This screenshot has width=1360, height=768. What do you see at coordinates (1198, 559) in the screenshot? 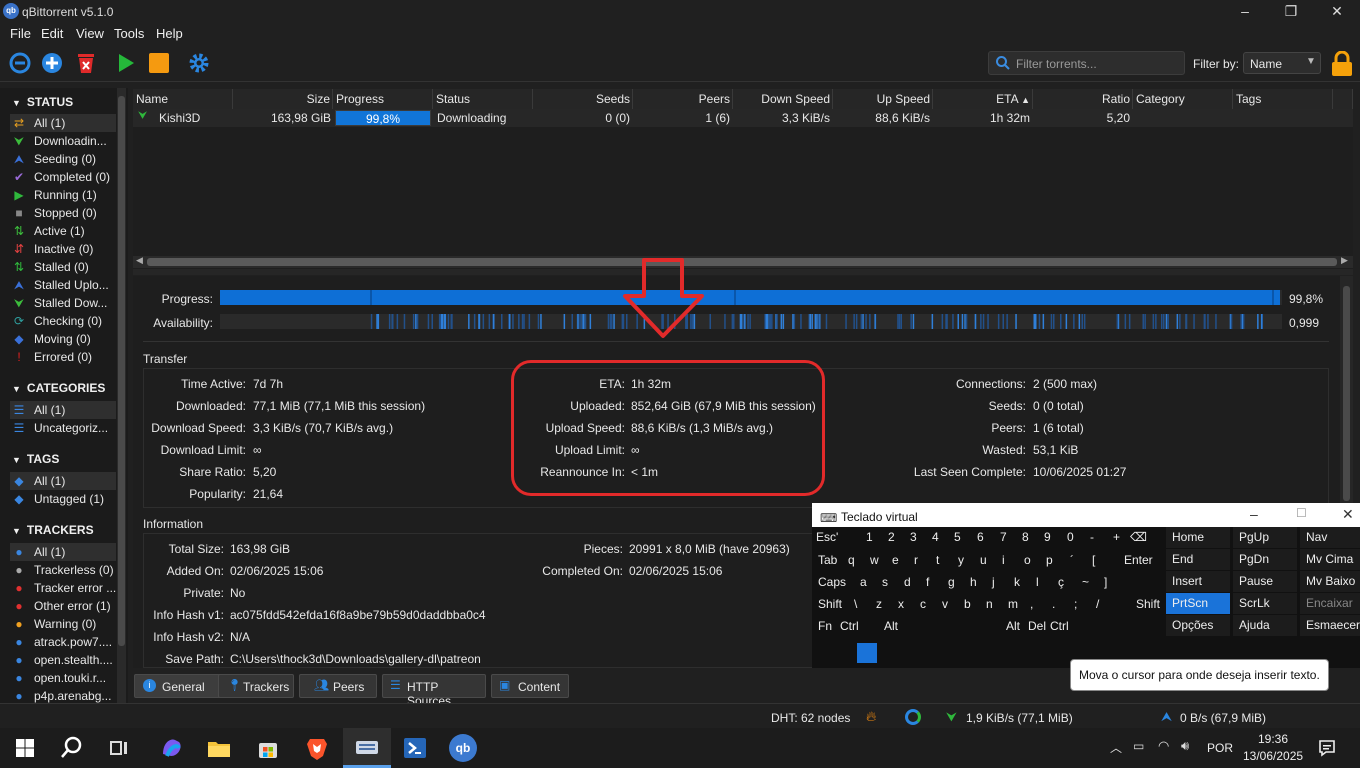
I see `key-nav1-1: End` at bounding box center [1198, 559].